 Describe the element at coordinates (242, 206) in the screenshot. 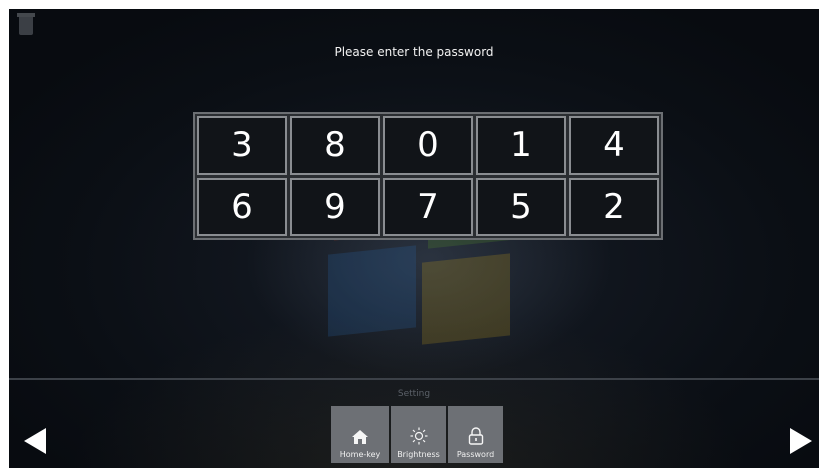

I see `keypad-key: 6` at that location.